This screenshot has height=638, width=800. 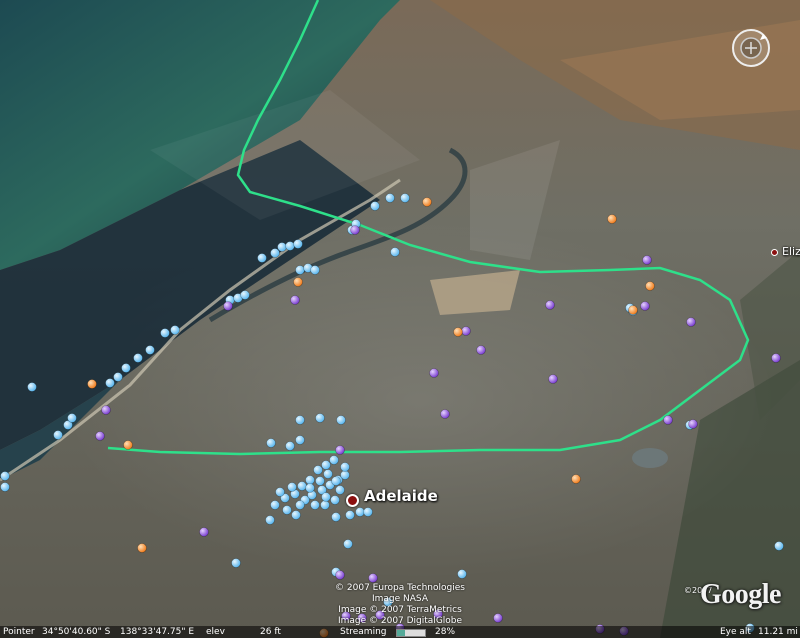 I want to click on place-label-elizabeth: Eliz, so click(x=791, y=251).